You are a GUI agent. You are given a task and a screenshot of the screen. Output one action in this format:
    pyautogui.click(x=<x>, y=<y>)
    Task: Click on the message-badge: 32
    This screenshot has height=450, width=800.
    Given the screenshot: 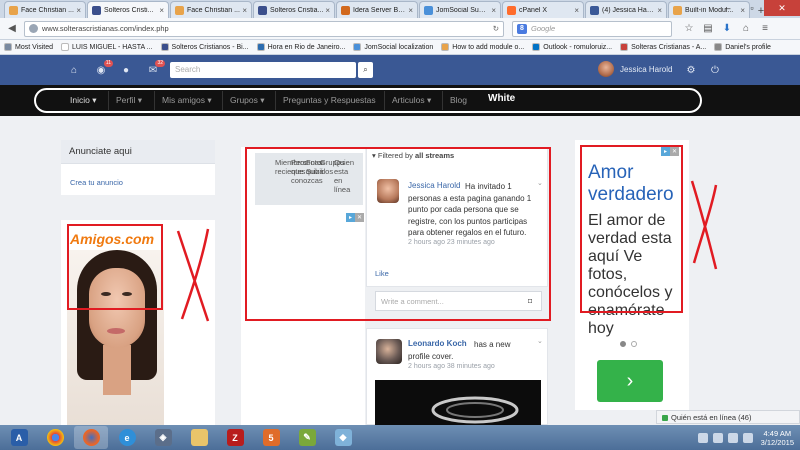 What is the action you would take?
    pyautogui.click(x=160, y=63)
    